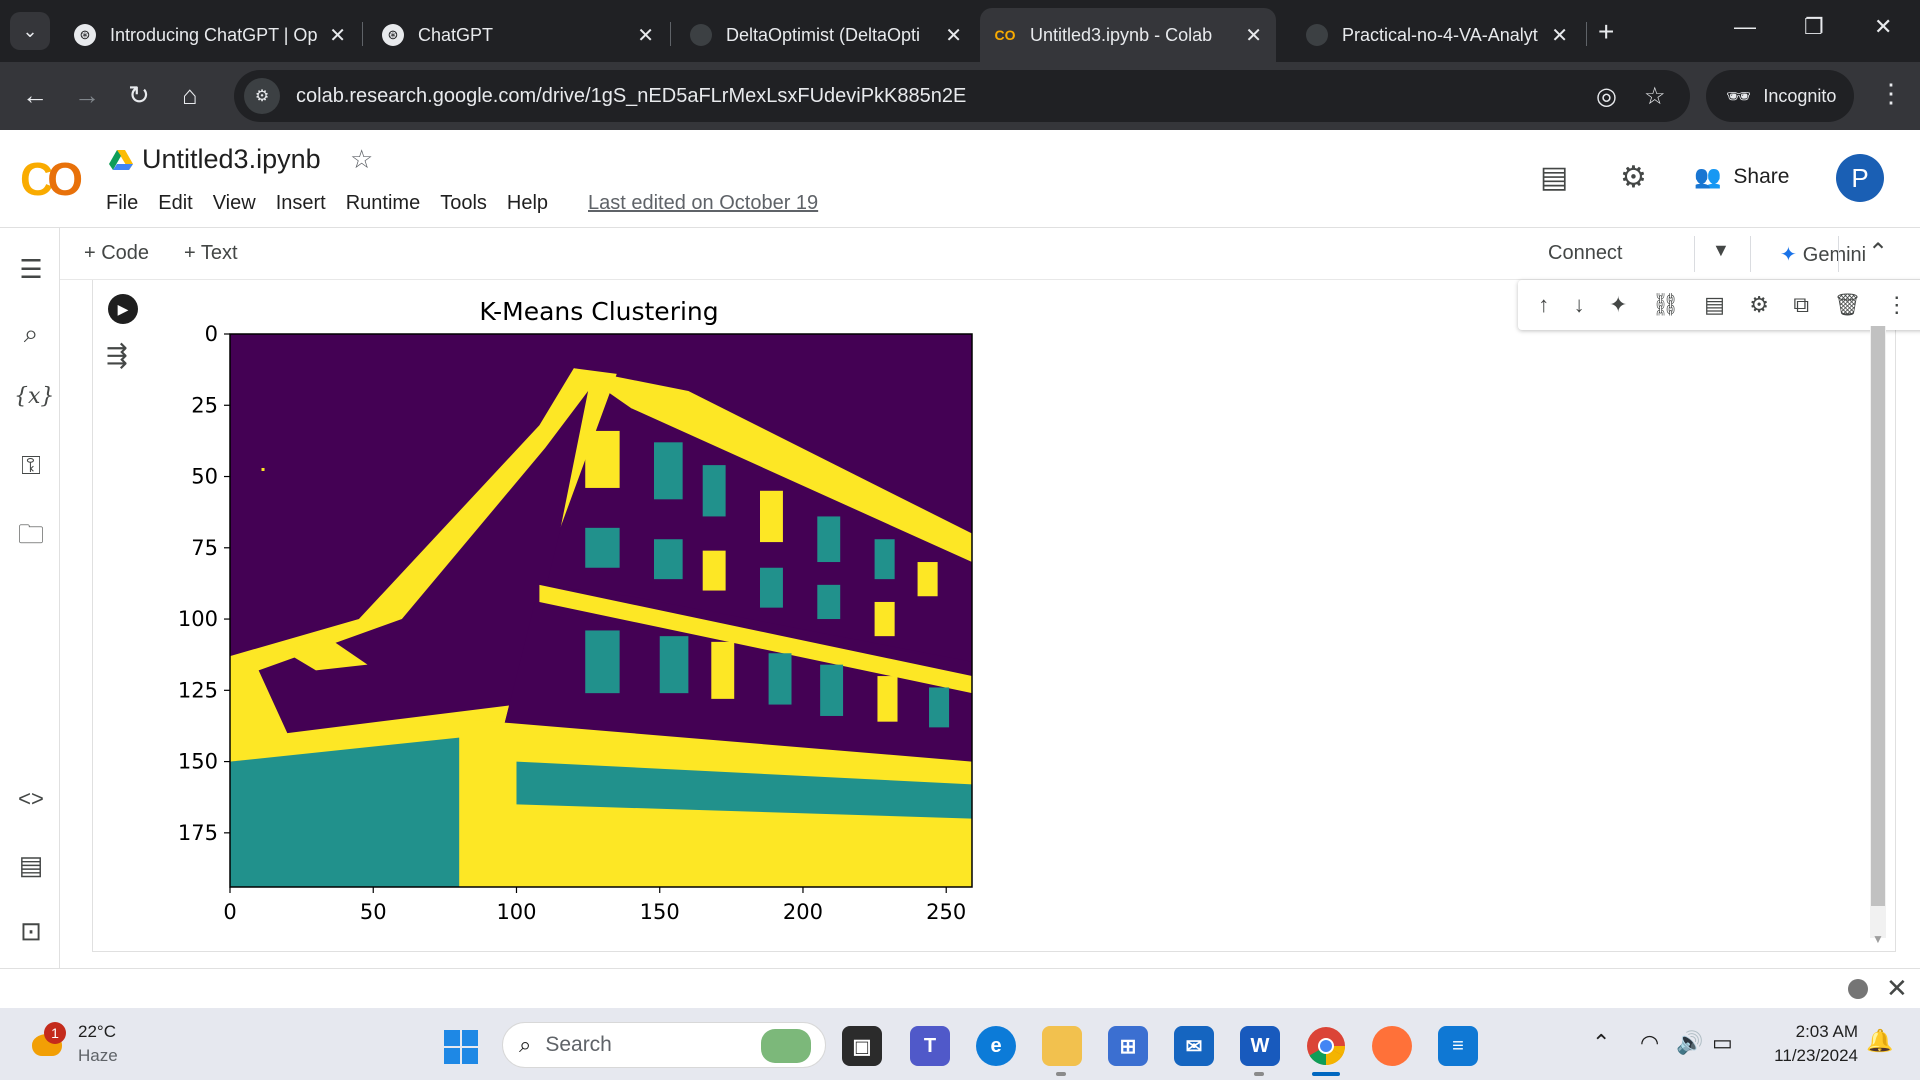 The height and width of the screenshot is (1080, 1920). Describe the element at coordinates (518, 35) in the screenshot. I see `browser-tab-2: ⊛ ChatGPT ✕` at that location.